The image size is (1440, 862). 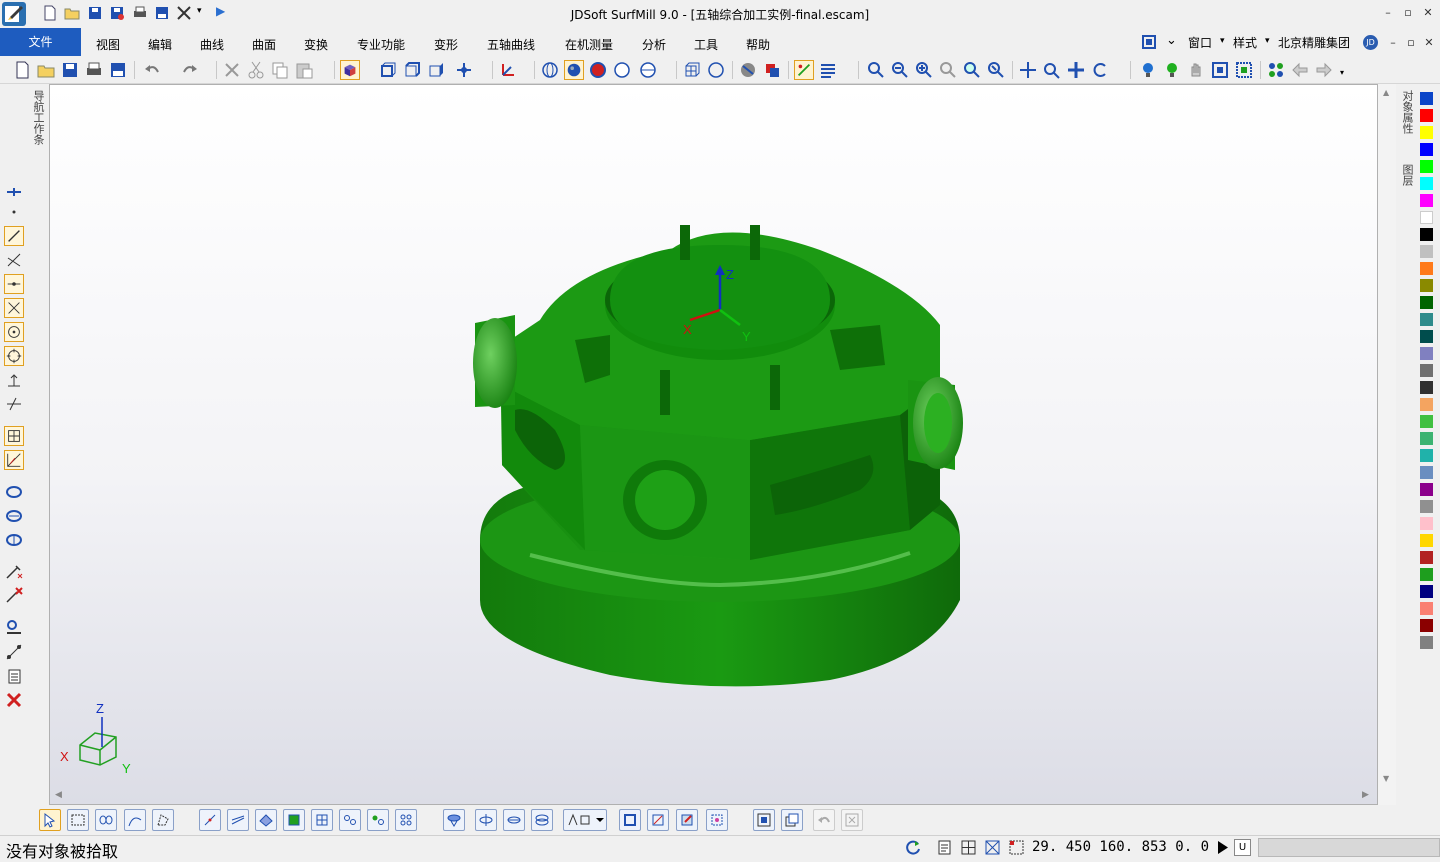 What do you see at coordinates (1076, 70) in the screenshot?
I see `move-view-icon` at bounding box center [1076, 70].